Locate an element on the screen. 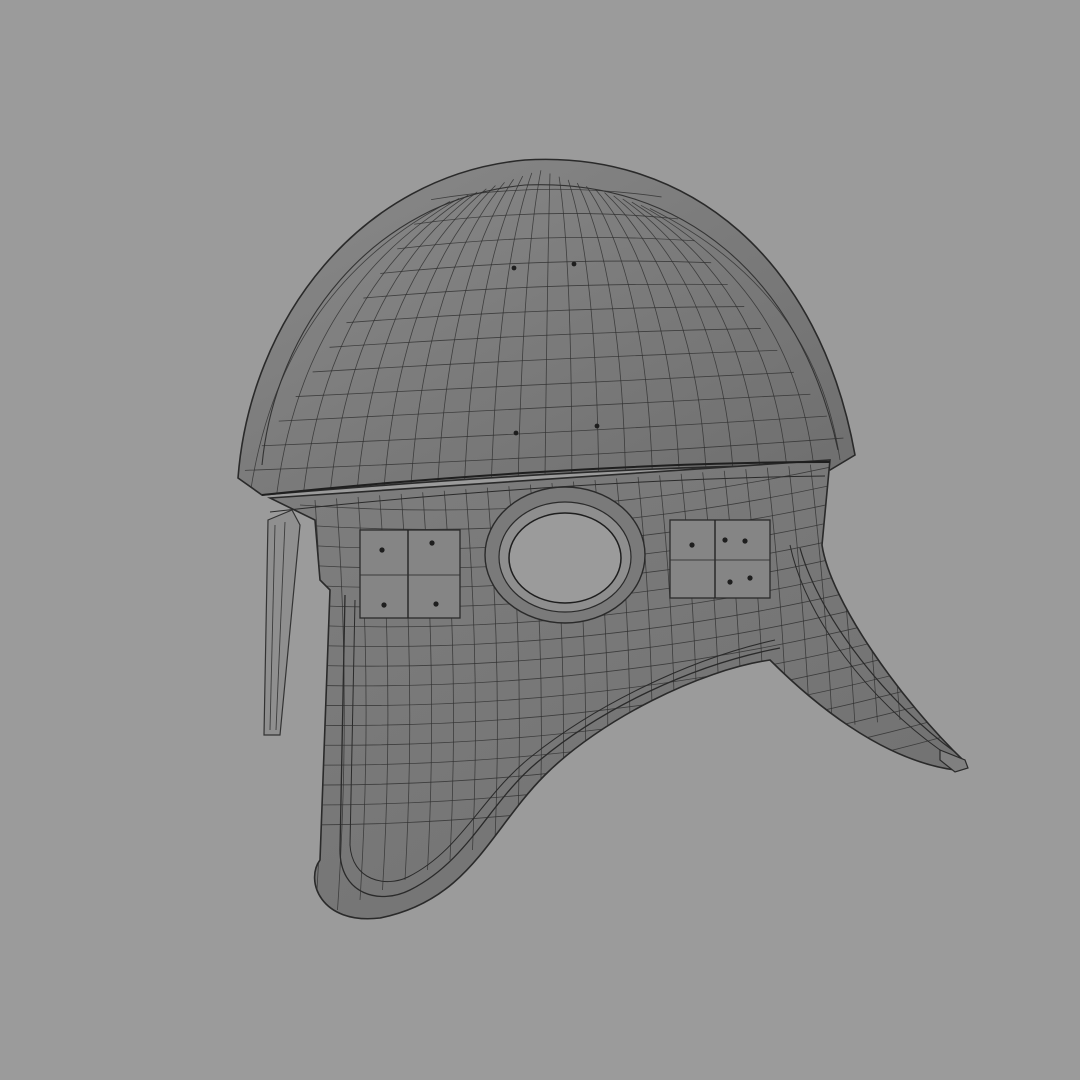 Image resolution: width=1080 pixels, height=1080 pixels. side-plate-left is located at coordinates (410, 574).